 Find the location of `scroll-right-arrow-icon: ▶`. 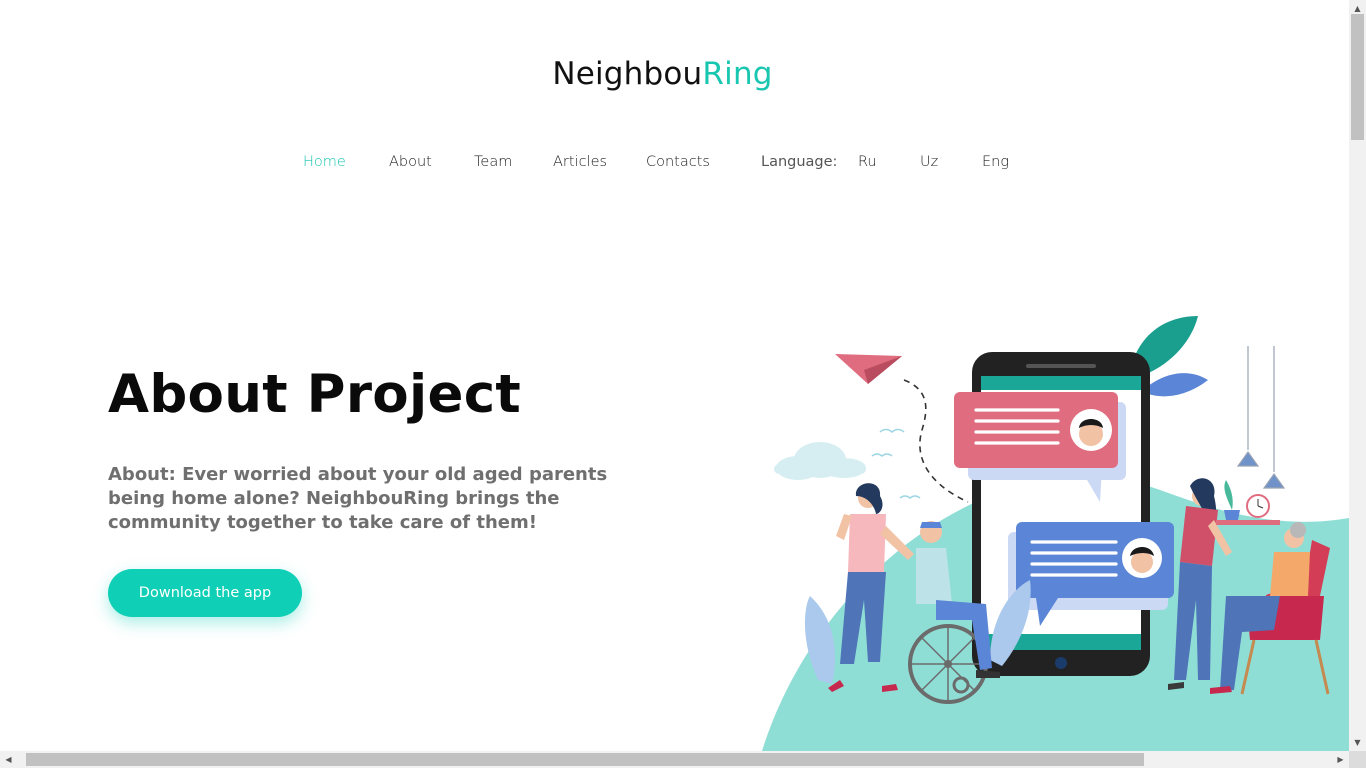

scroll-right-arrow-icon: ▶ is located at coordinates (1340, 759).